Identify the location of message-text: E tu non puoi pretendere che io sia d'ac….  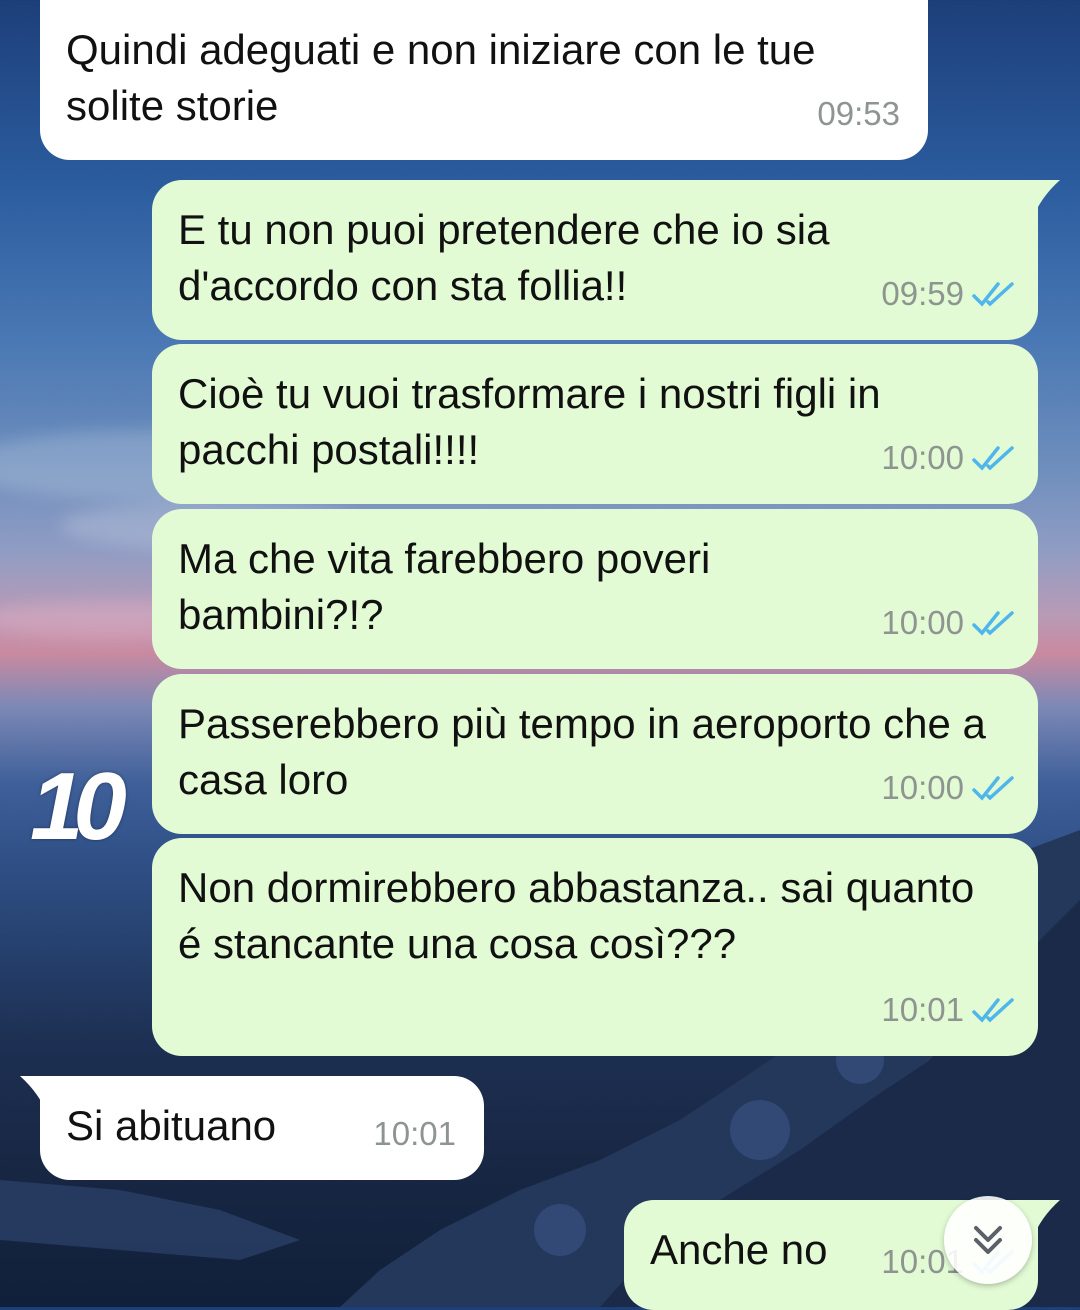
(504, 257).